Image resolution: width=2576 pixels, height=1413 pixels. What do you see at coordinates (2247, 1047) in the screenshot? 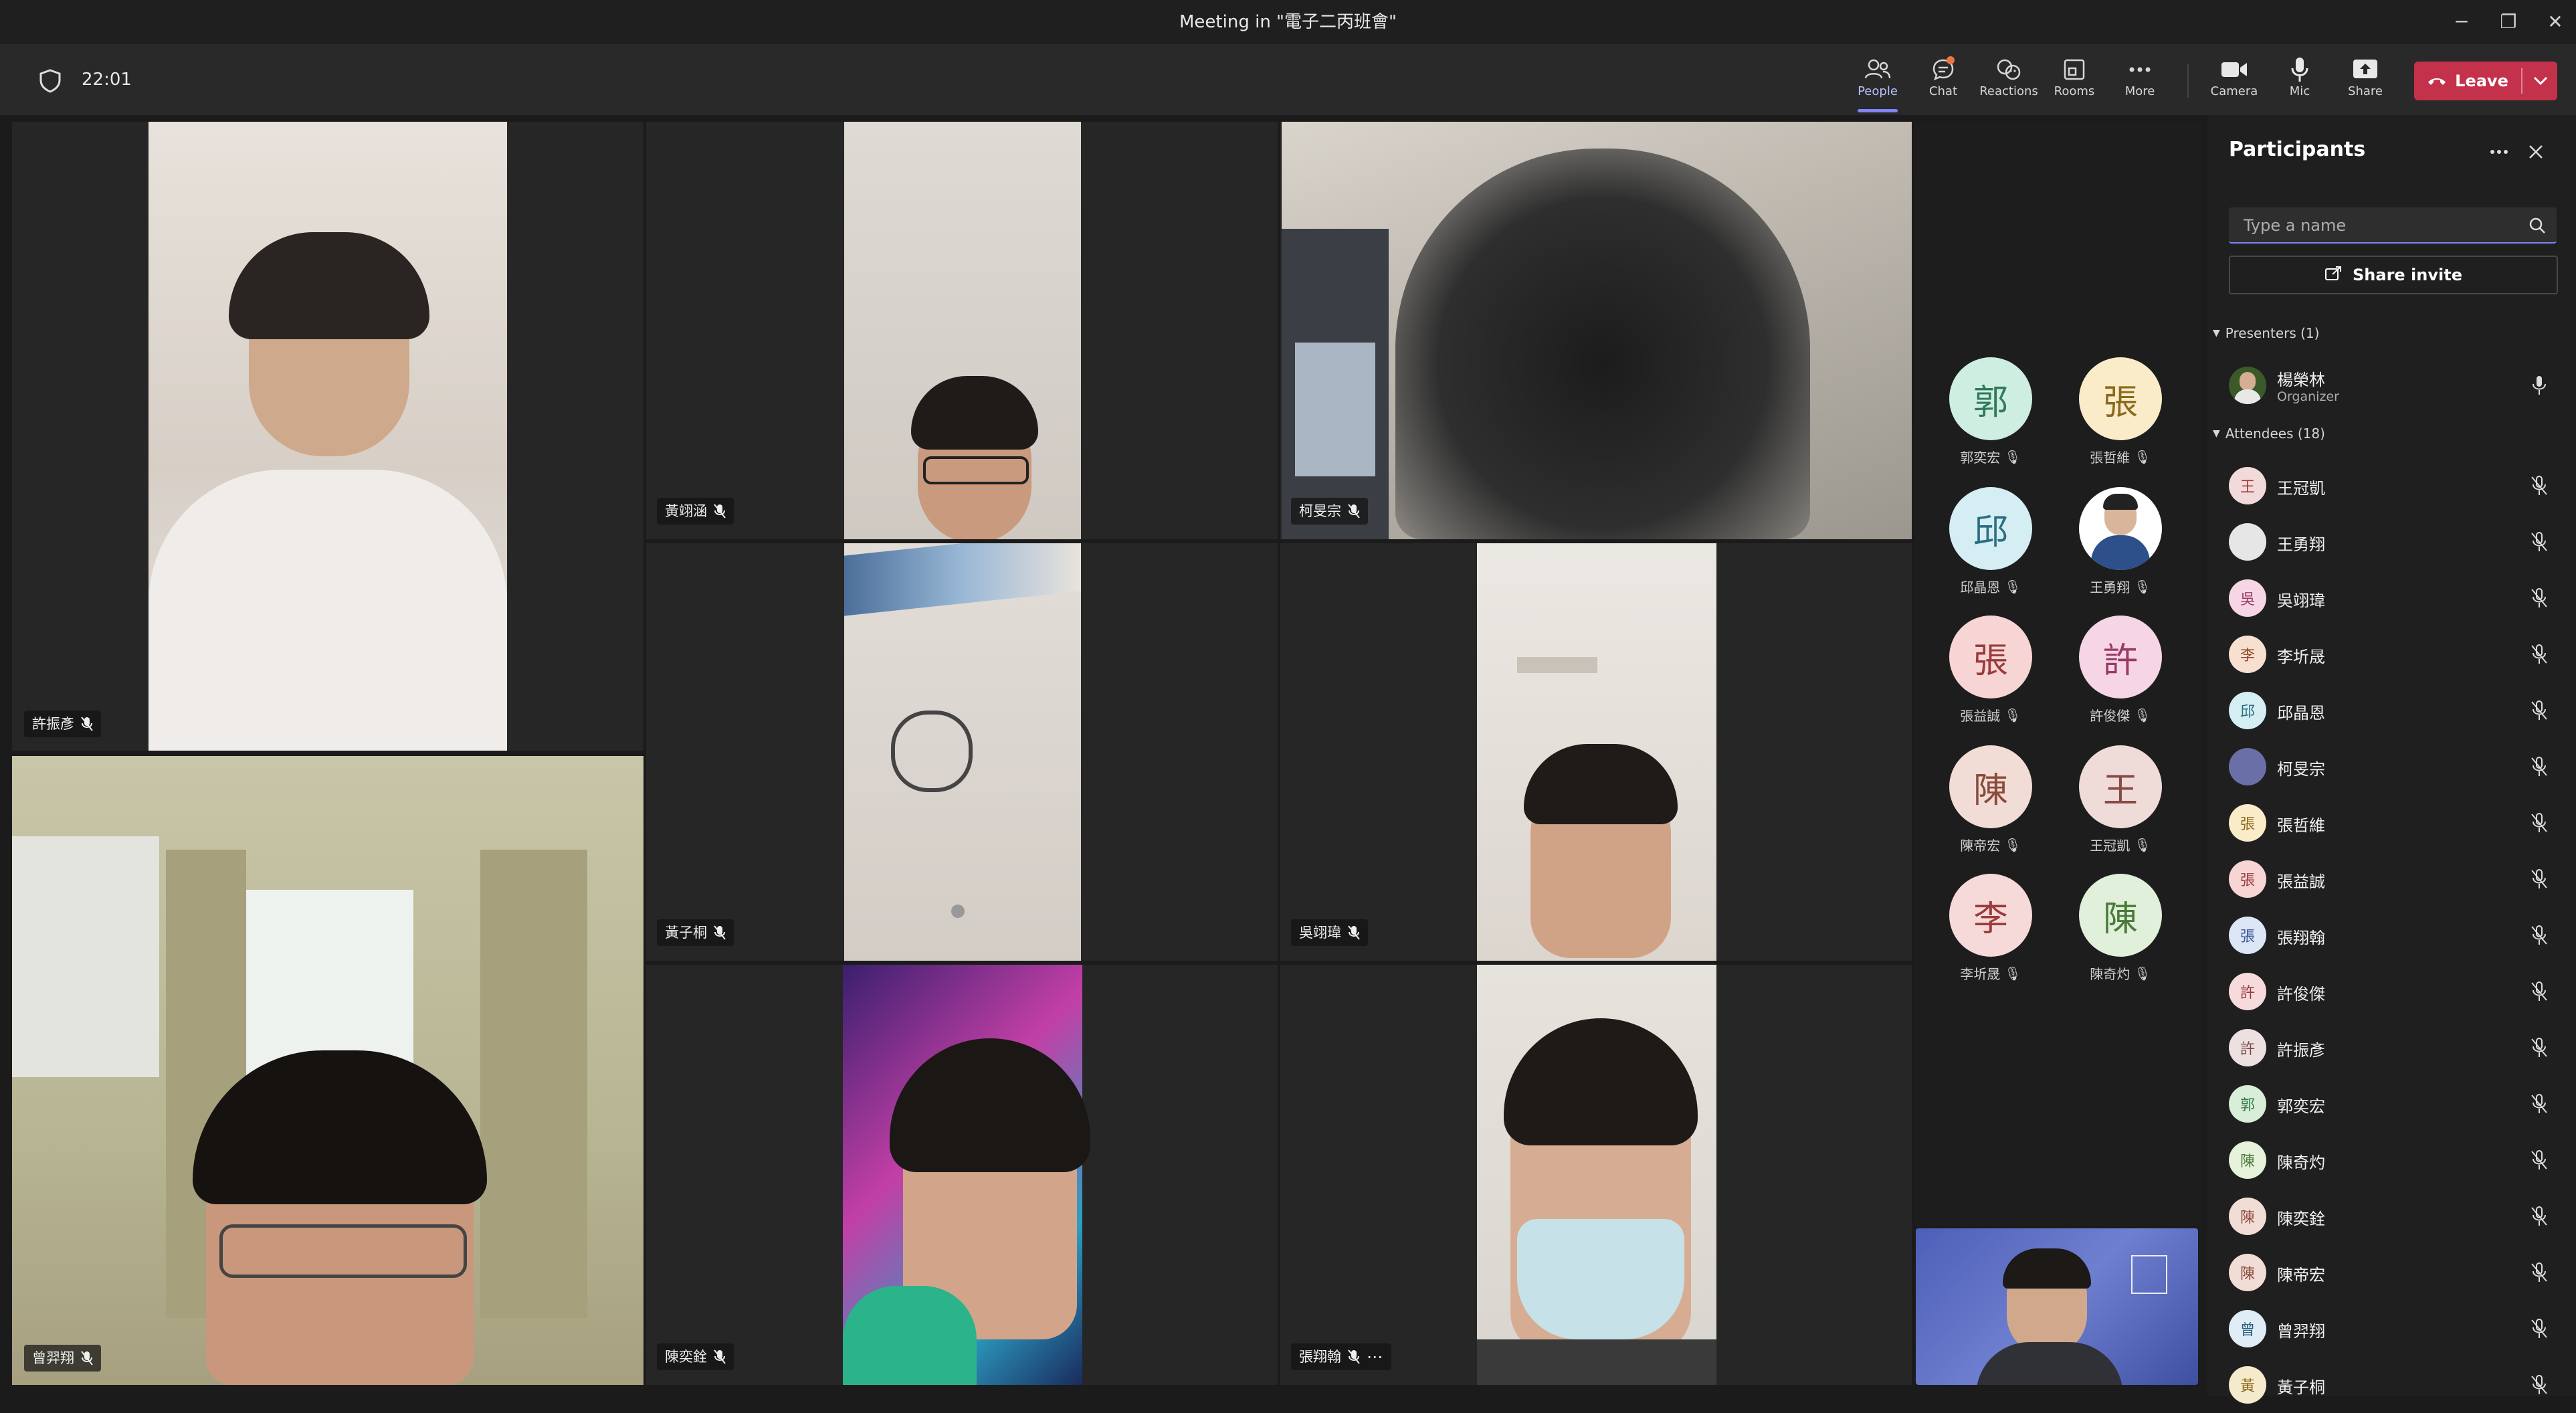
I see `avatar: 許` at bounding box center [2247, 1047].